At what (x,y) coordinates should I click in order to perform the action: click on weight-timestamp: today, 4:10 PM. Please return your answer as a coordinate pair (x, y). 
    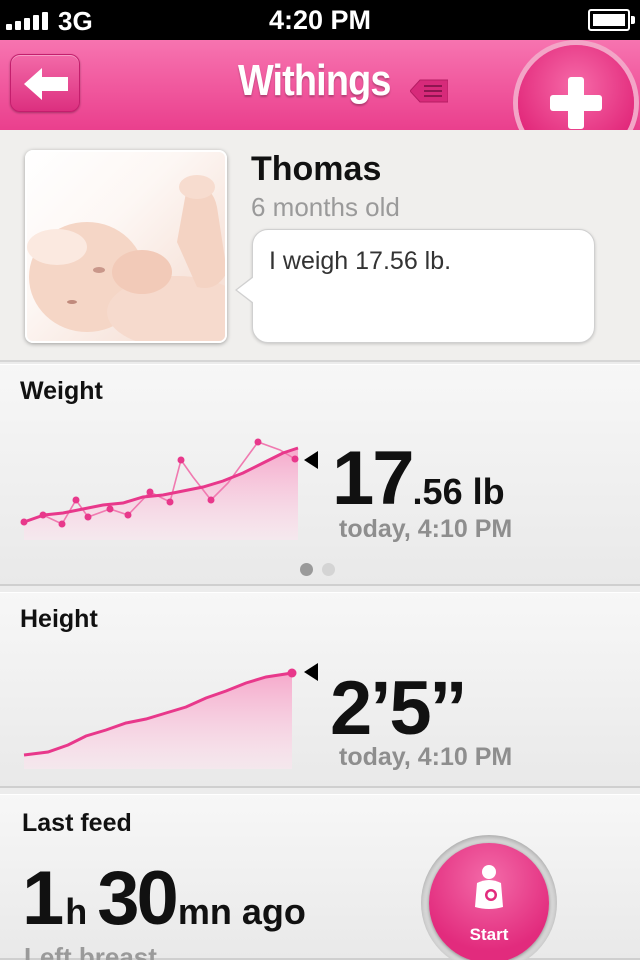
    Looking at the image, I should click on (426, 529).